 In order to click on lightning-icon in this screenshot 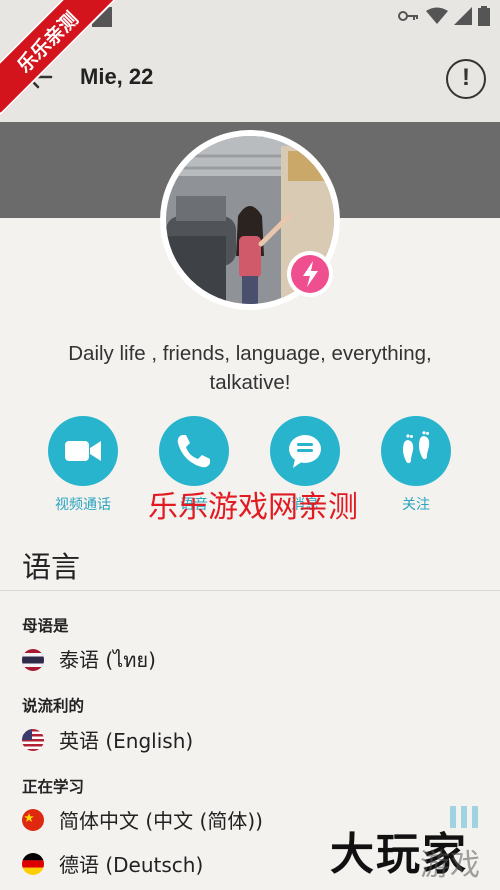, I will do `click(310, 274)`.